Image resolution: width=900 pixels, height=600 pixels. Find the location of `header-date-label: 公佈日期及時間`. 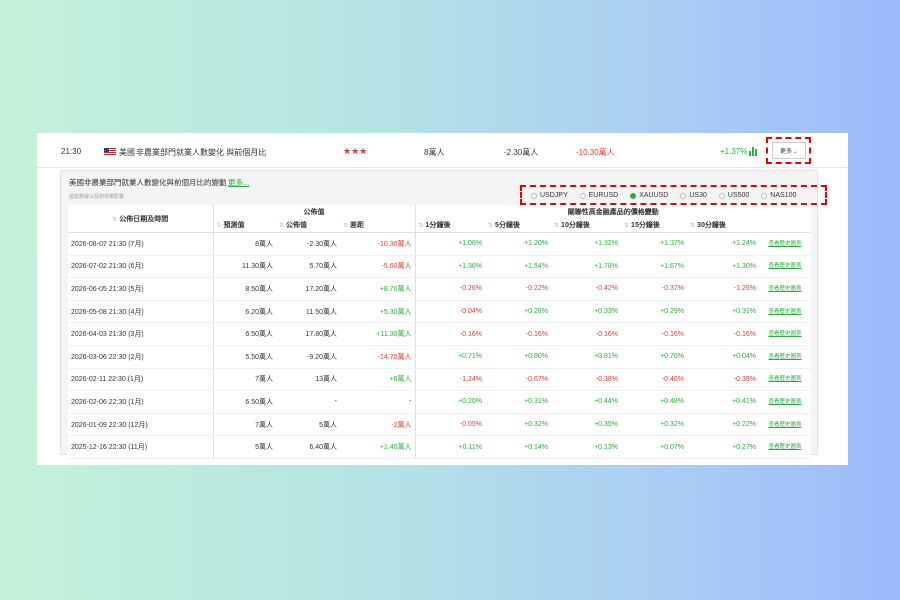

header-date-label: 公佈日期及時間 is located at coordinates (144, 219).